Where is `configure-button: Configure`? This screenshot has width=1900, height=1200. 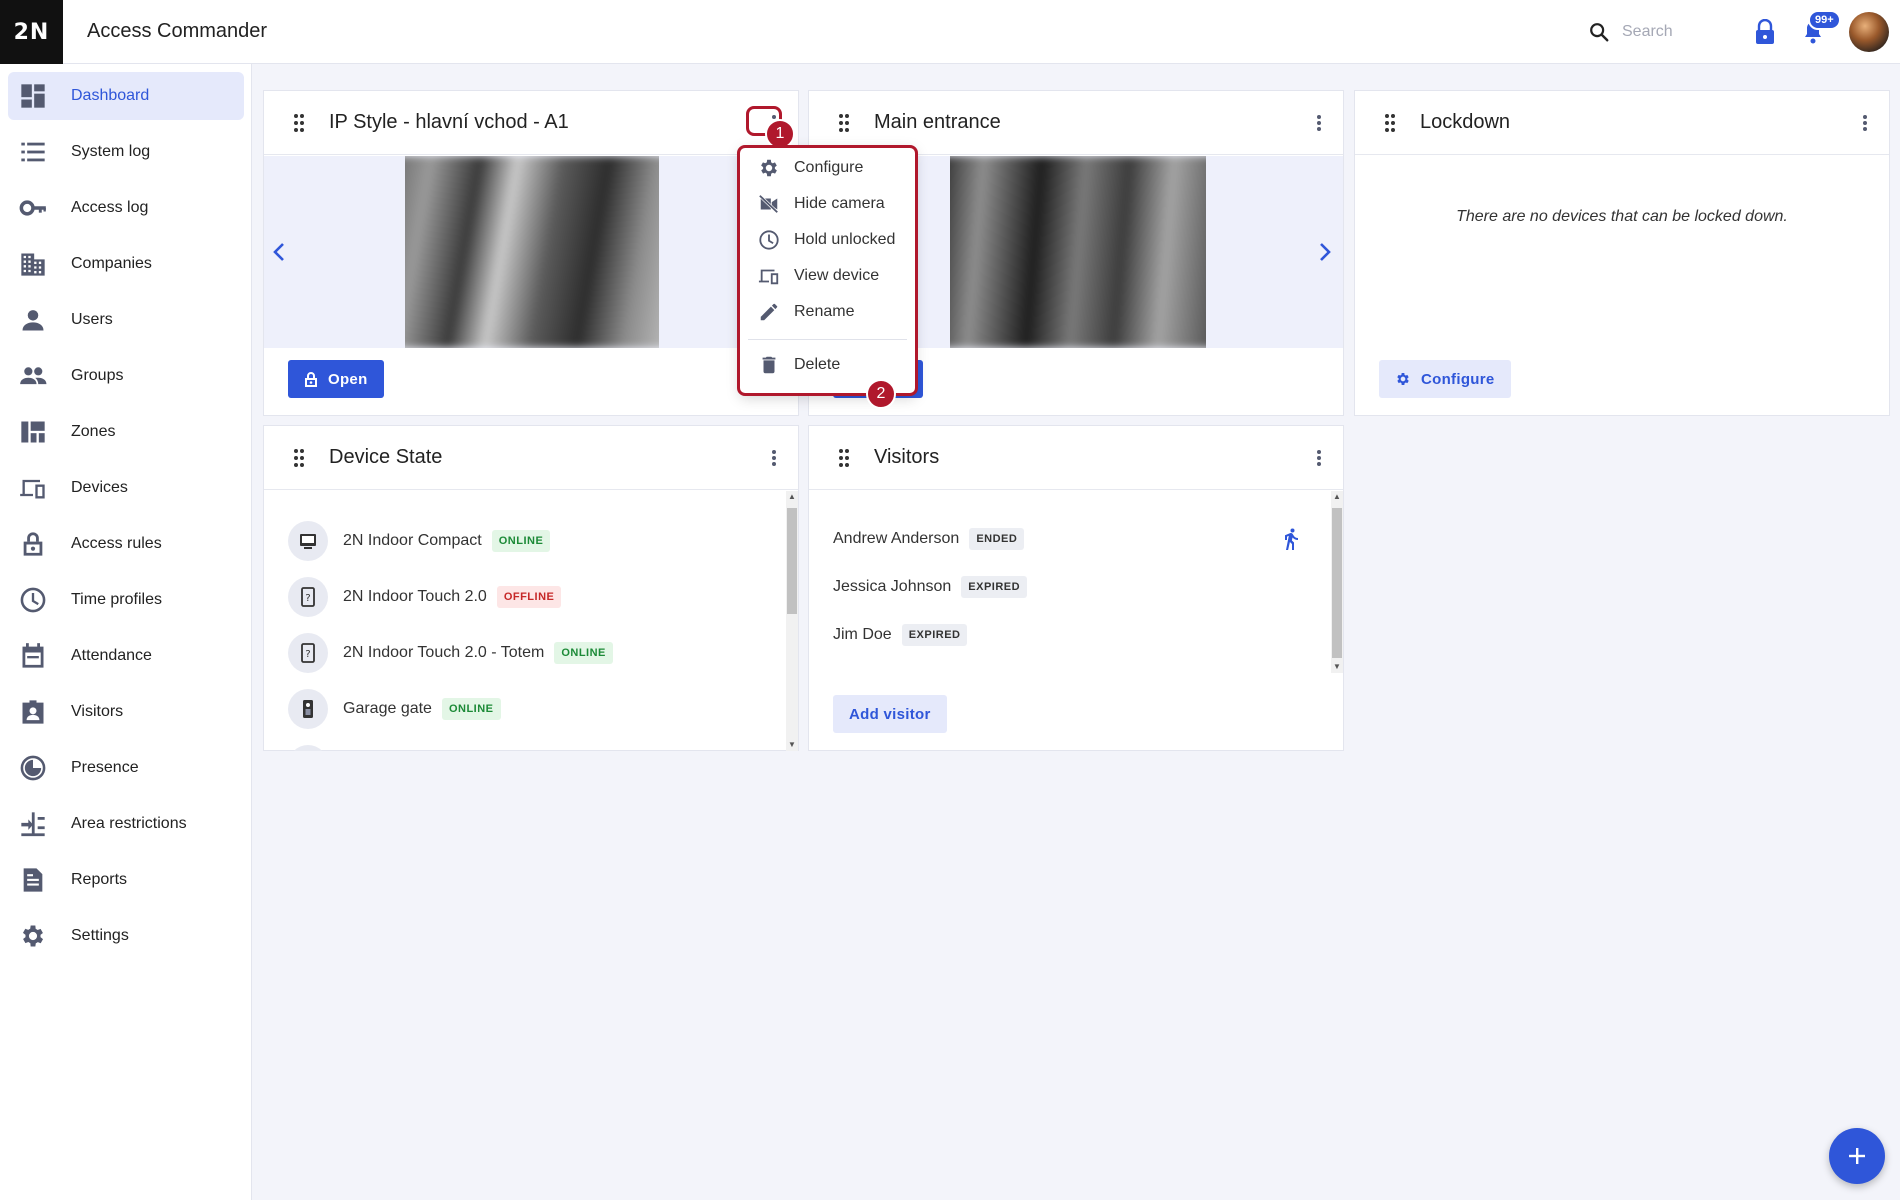 configure-button: Configure is located at coordinates (1445, 379).